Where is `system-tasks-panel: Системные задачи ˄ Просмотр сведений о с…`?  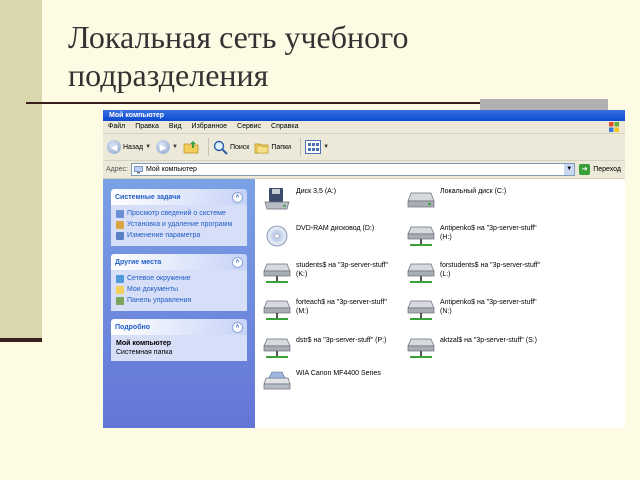 system-tasks-panel: Системные задачи ˄ Просмотр сведений о с… is located at coordinates (179, 217).